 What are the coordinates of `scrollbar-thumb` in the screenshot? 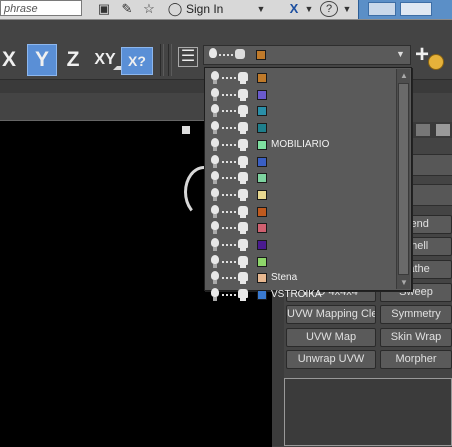 It's located at (403, 179).